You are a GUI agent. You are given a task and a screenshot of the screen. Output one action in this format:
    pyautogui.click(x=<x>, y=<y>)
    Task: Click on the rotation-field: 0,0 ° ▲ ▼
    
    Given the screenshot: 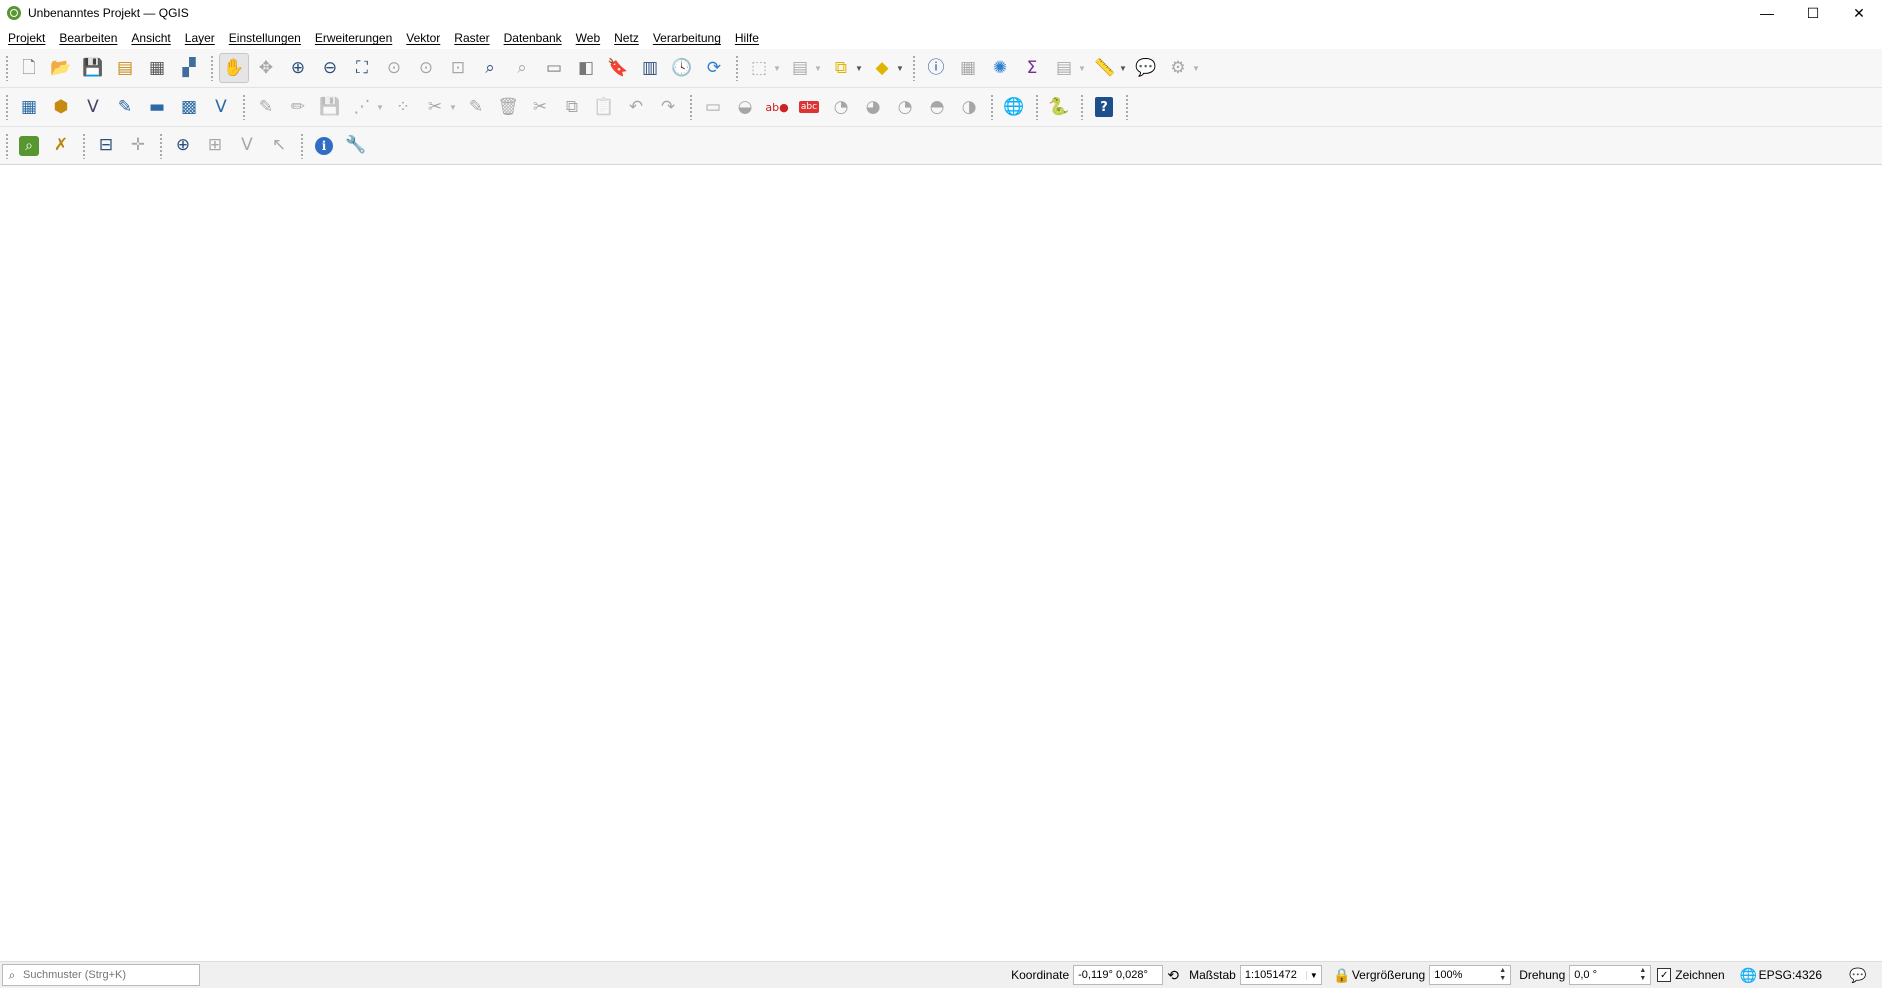 What is the action you would take?
    pyautogui.click(x=1610, y=975)
    